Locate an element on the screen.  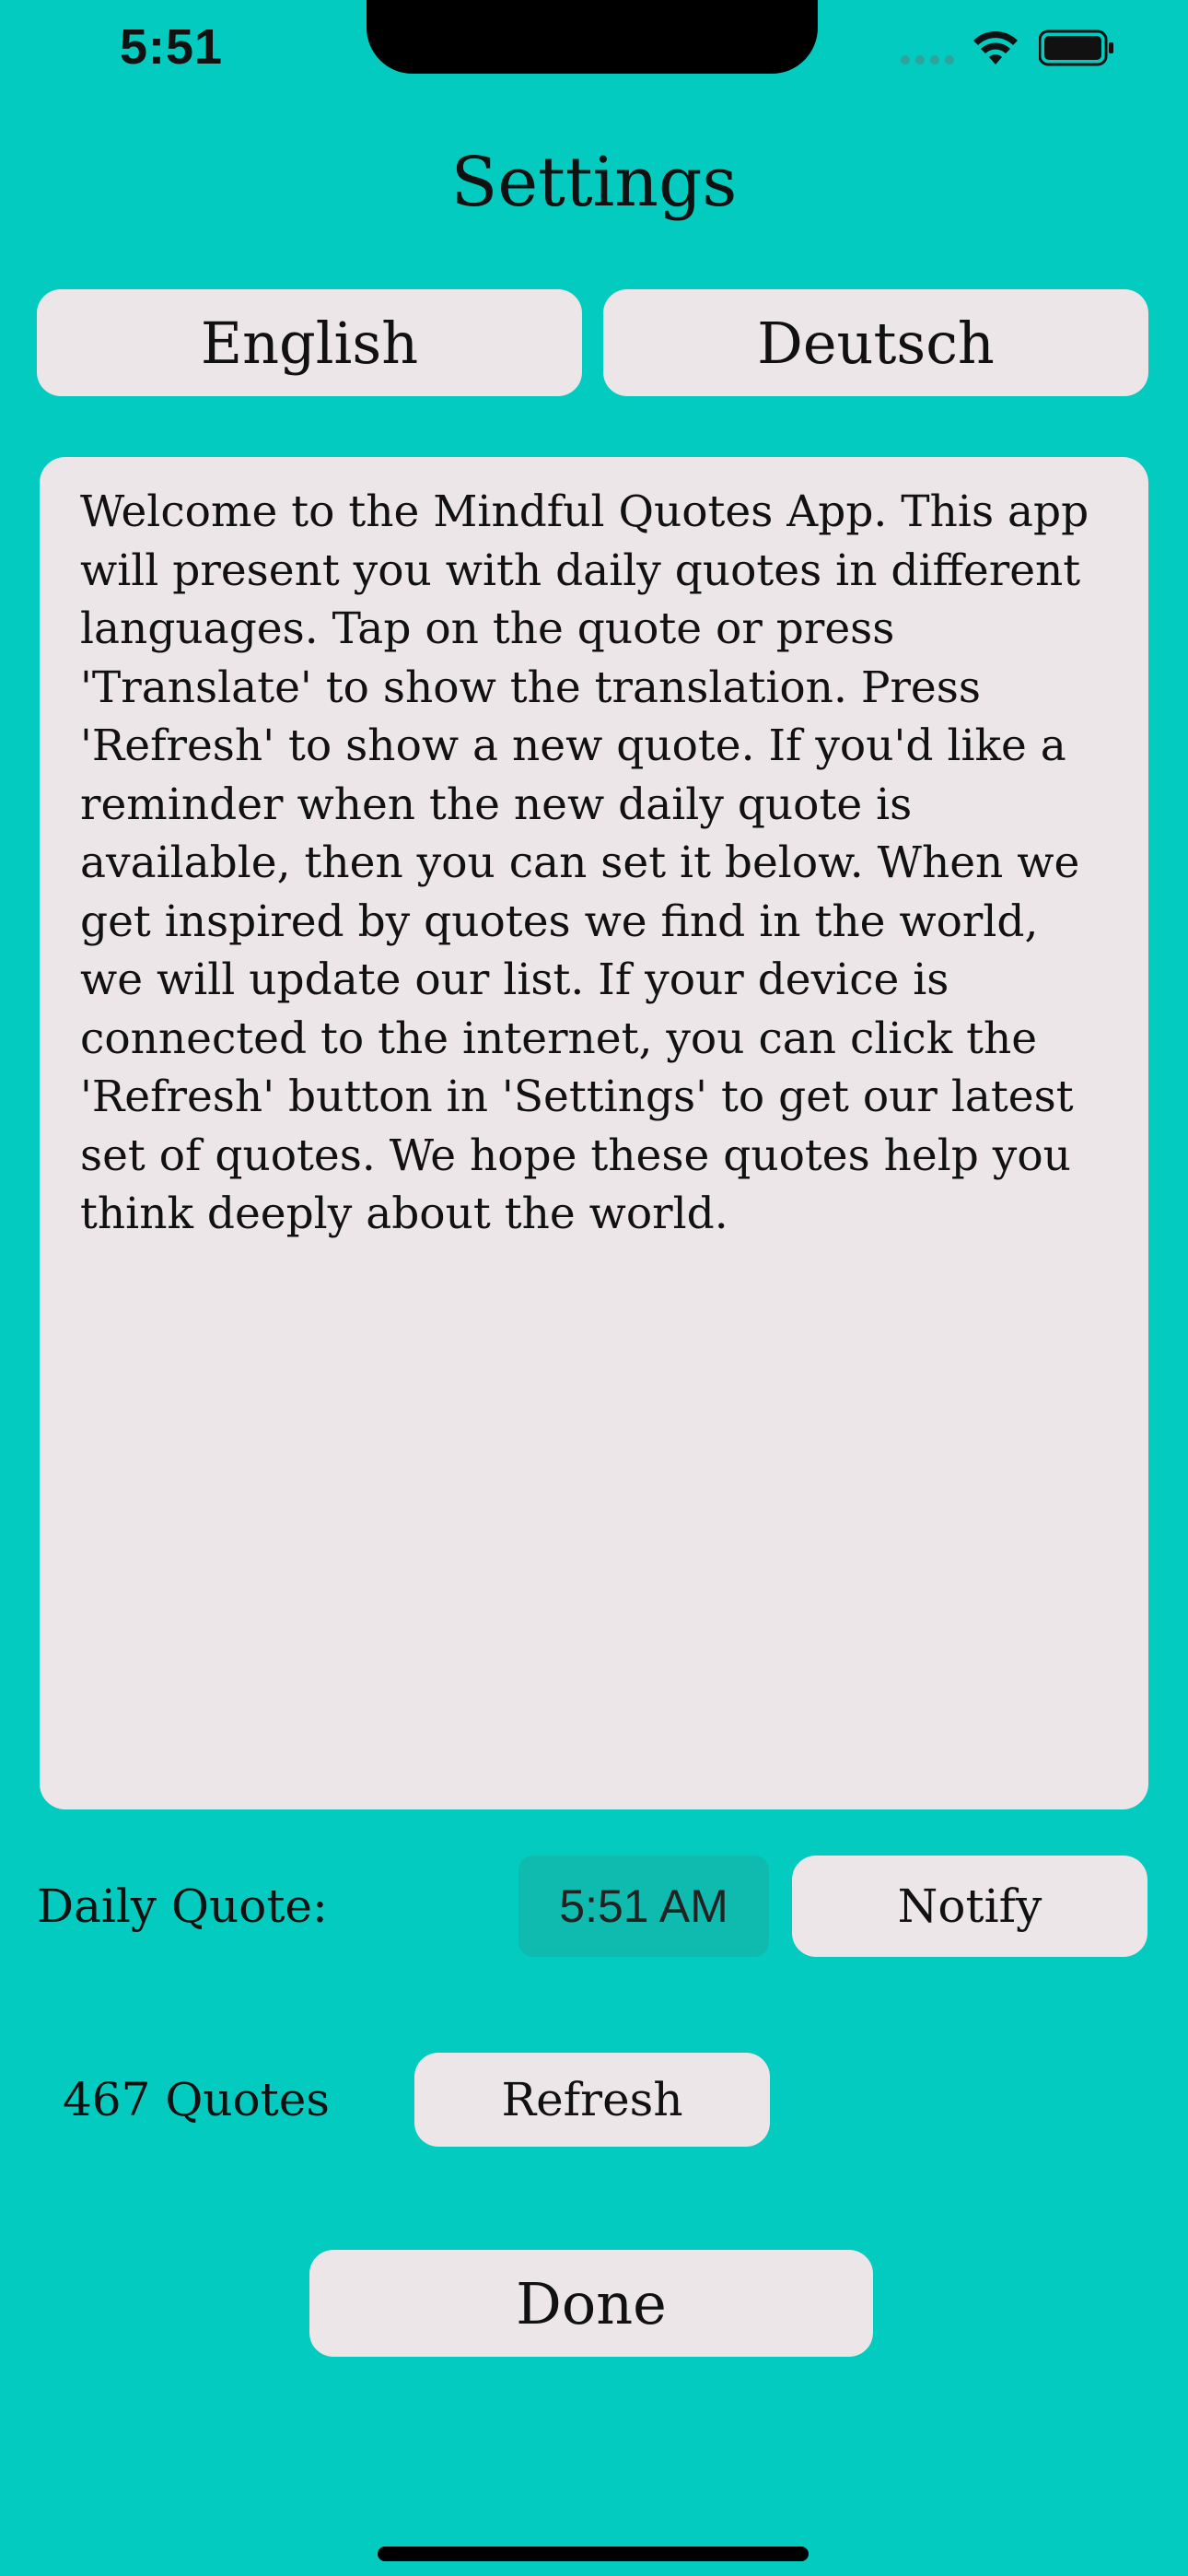
device-notch is located at coordinates (592, 37).